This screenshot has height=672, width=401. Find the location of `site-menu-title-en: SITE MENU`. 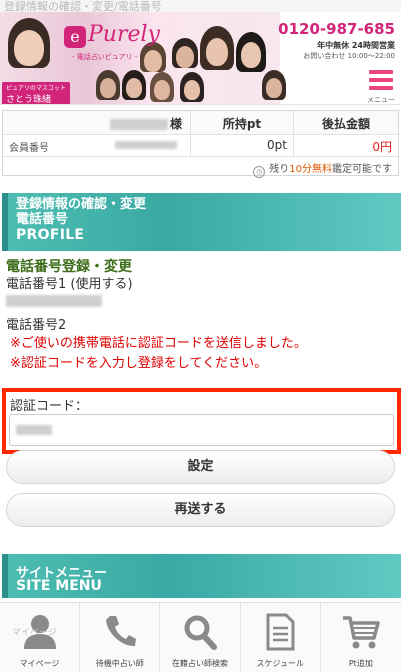

site-menu-title-en: SITE MENU is located at coordinates (59, 586).